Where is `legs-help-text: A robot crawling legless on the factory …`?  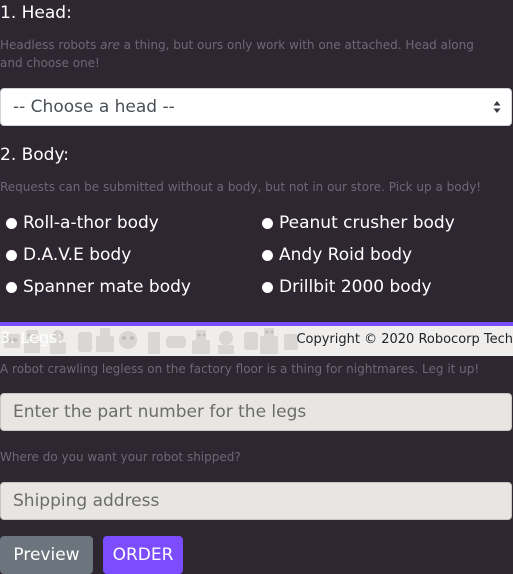
legs-help-text: A robot crawling legless on the factory … is located at coordinates (240, 369).